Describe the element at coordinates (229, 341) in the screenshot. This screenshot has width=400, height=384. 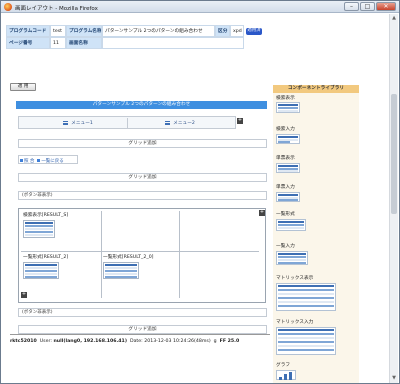
I see `footer-browser: FF 25.0` at that location.